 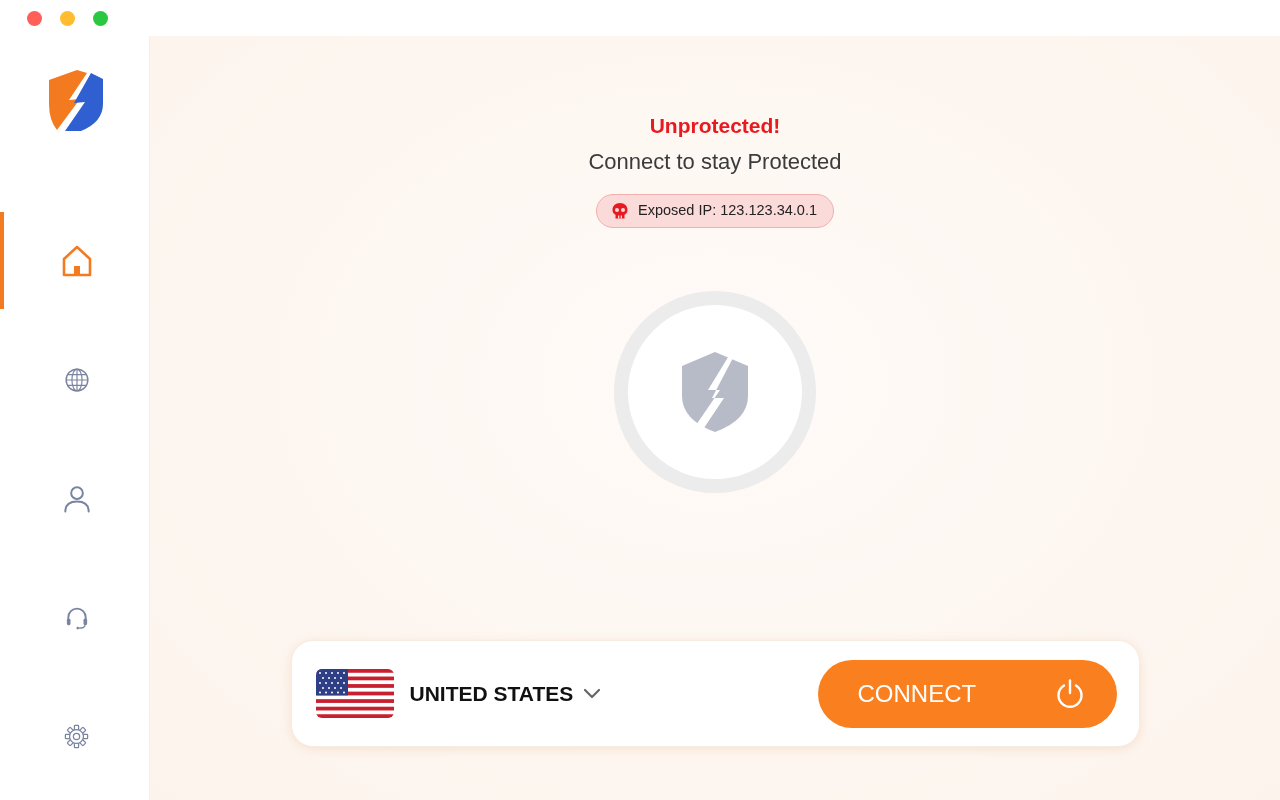 What do you see at coordinates (76, 736) in the screenshot?
I see `settings-icon` at bounding box center [76, 736].